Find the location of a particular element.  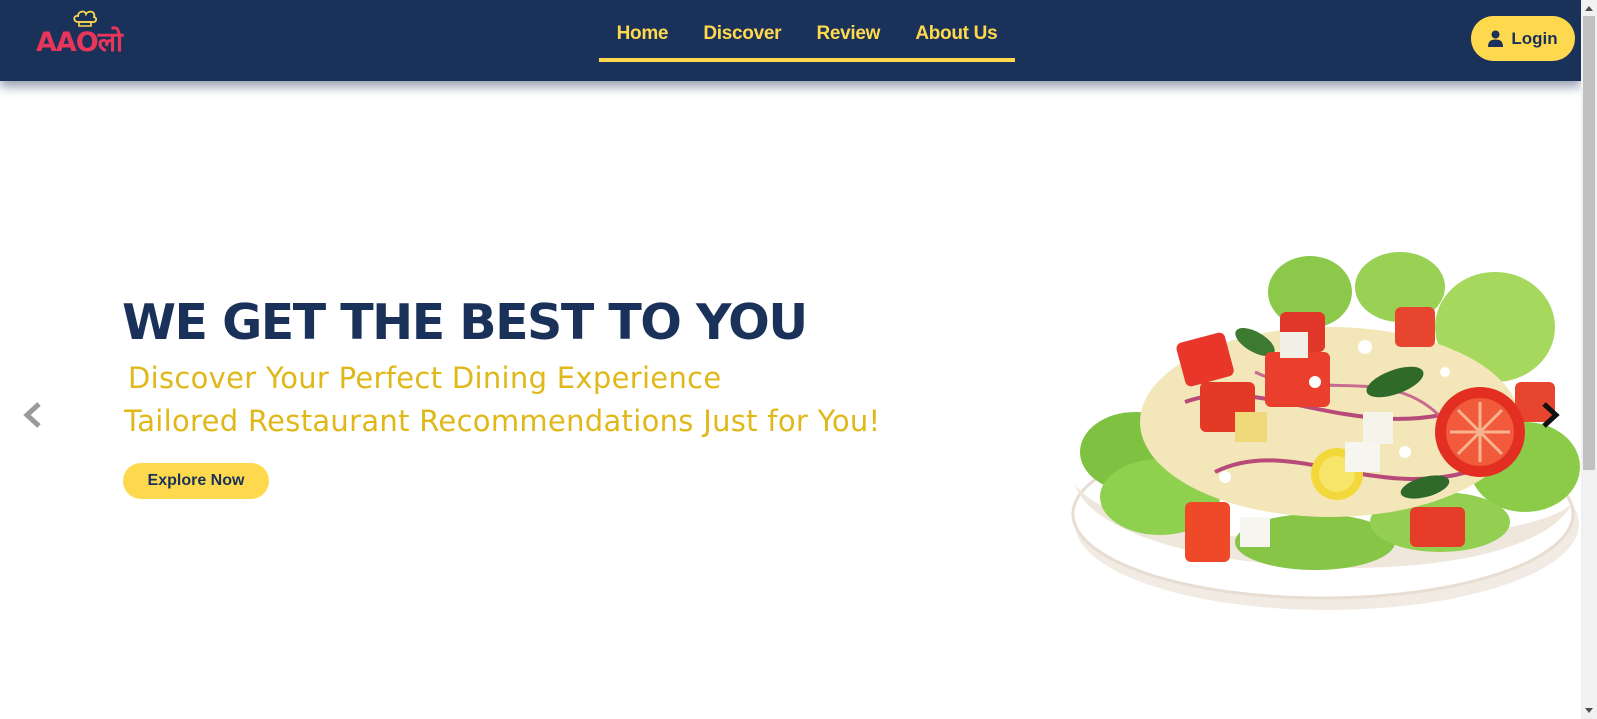

hero-subline-1: Discover Your Perfect Dining Experience is located at coordinates (425, 378).